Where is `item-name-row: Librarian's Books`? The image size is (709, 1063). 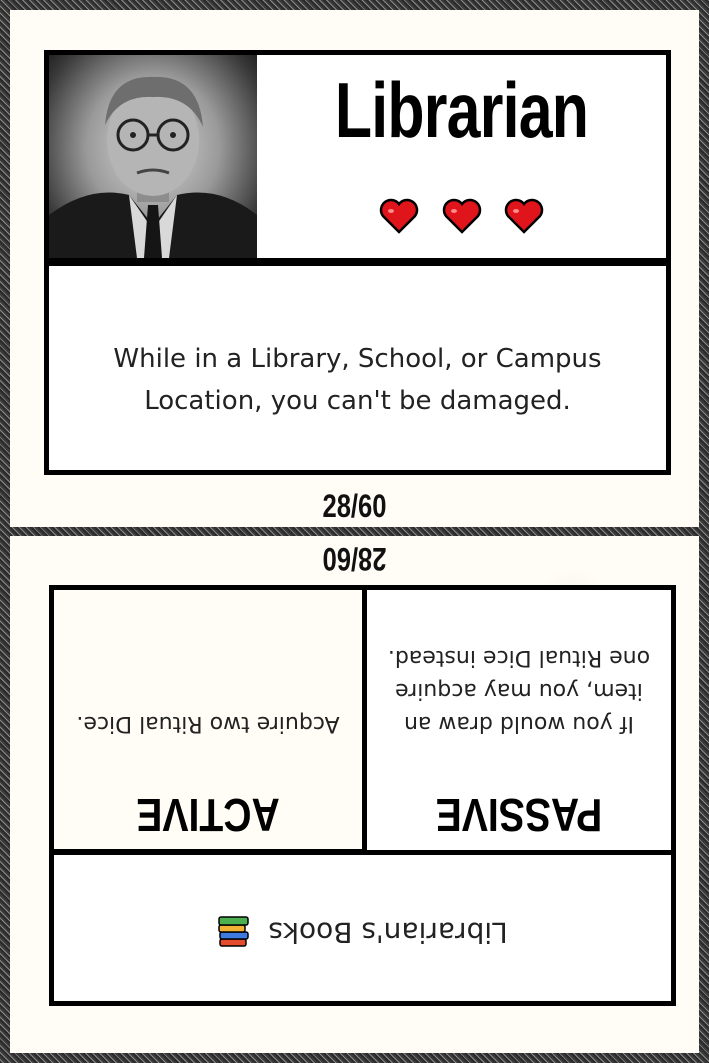 item-name-row: Librarian's Books is located at coordinates (362, 931).